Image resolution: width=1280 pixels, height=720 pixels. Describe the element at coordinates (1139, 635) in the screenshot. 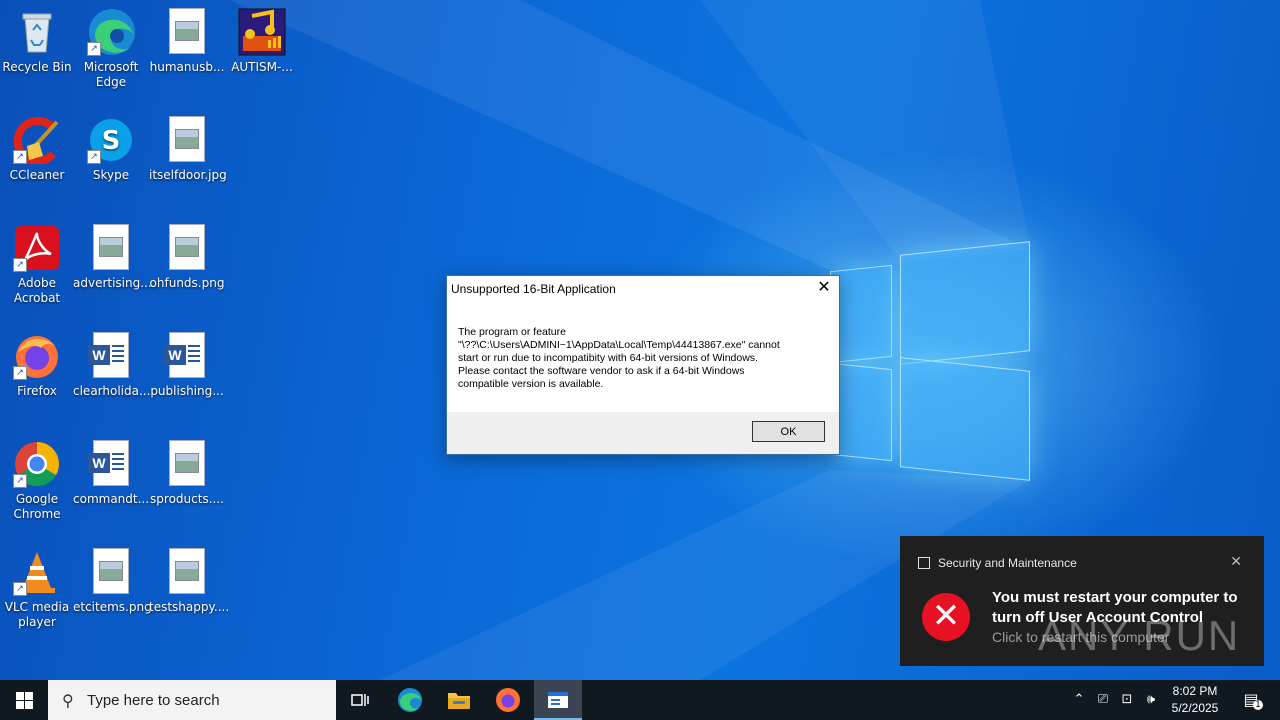

I see `watermark: ANY RUN` at that location.